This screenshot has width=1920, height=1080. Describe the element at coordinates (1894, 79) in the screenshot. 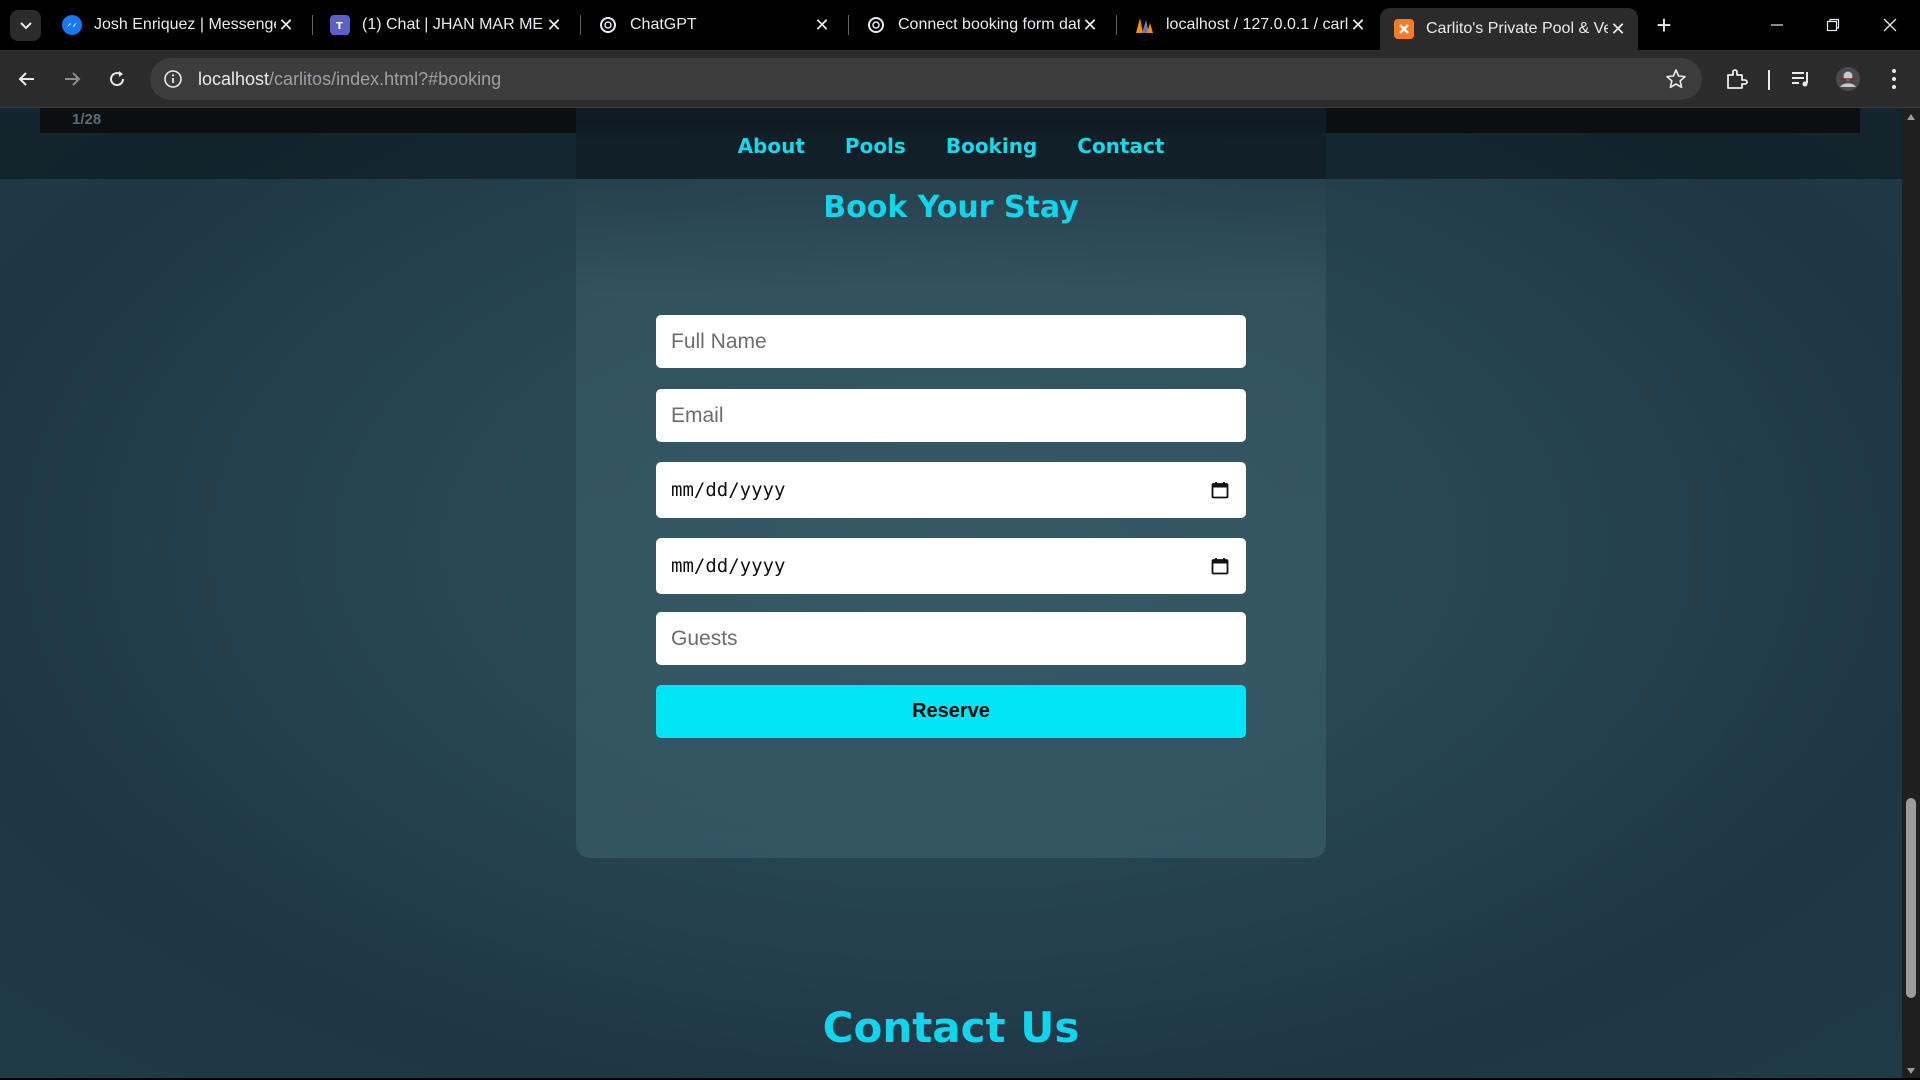

I see `more-menu-icon` at that location.